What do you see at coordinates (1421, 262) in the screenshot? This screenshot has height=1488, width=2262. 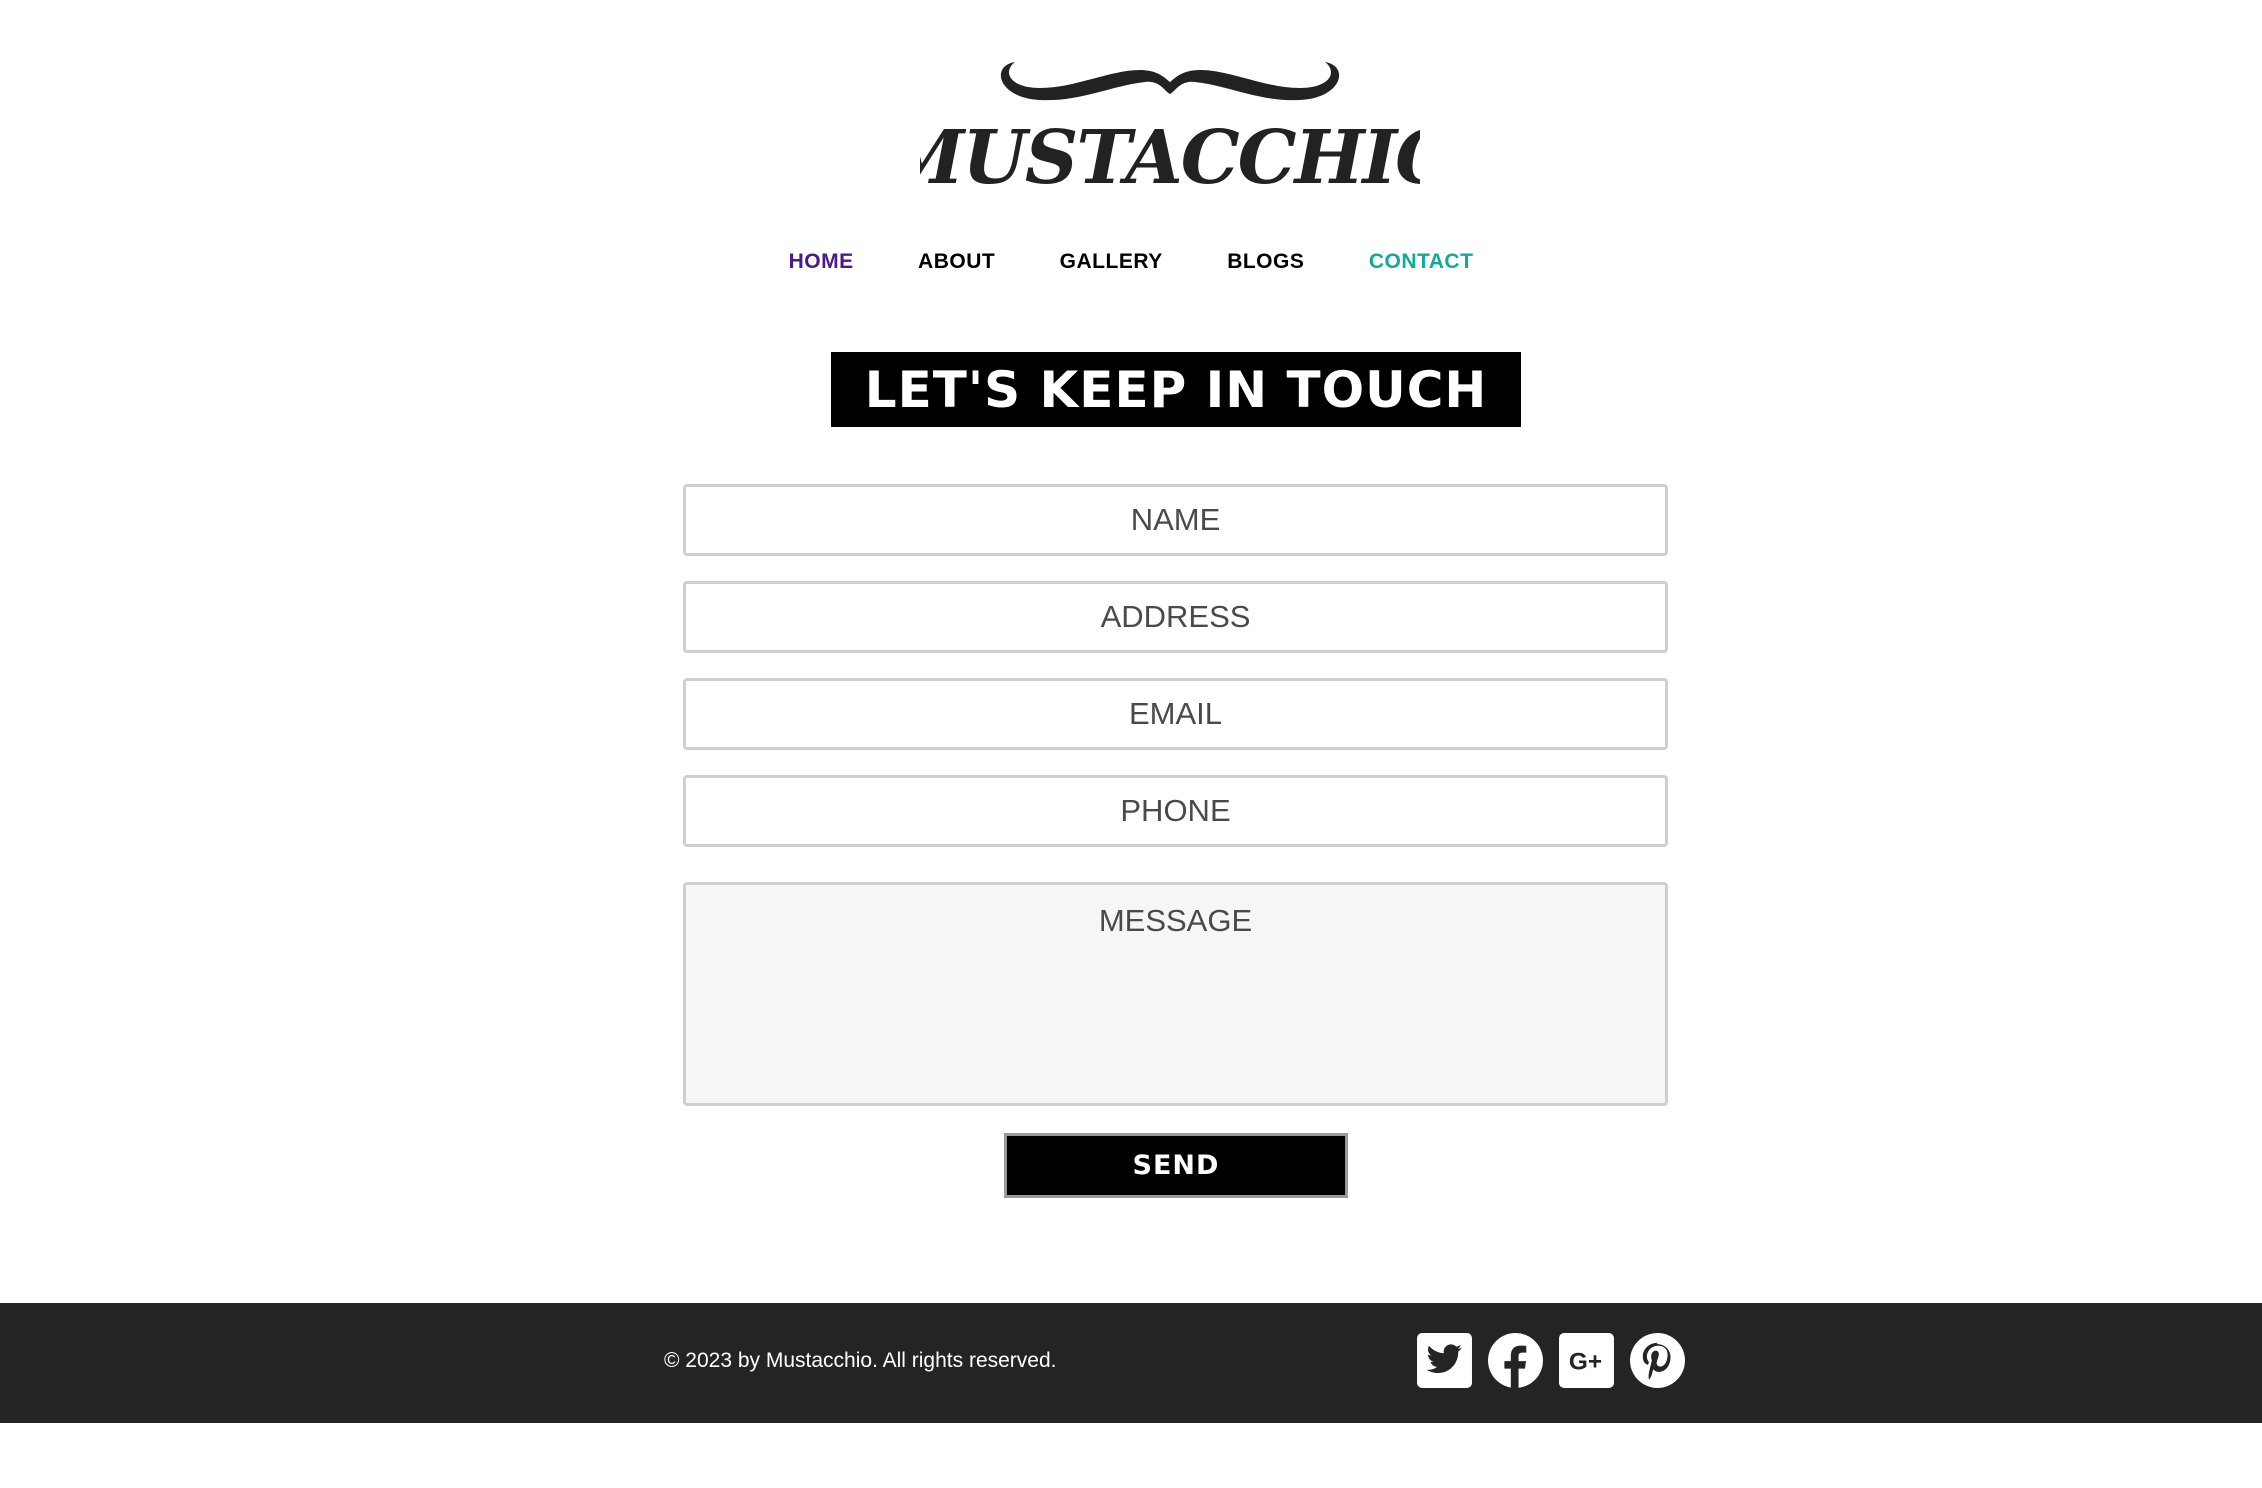 I see `nav-contact-link: CONTACT` at bounding box center [1421, 262].